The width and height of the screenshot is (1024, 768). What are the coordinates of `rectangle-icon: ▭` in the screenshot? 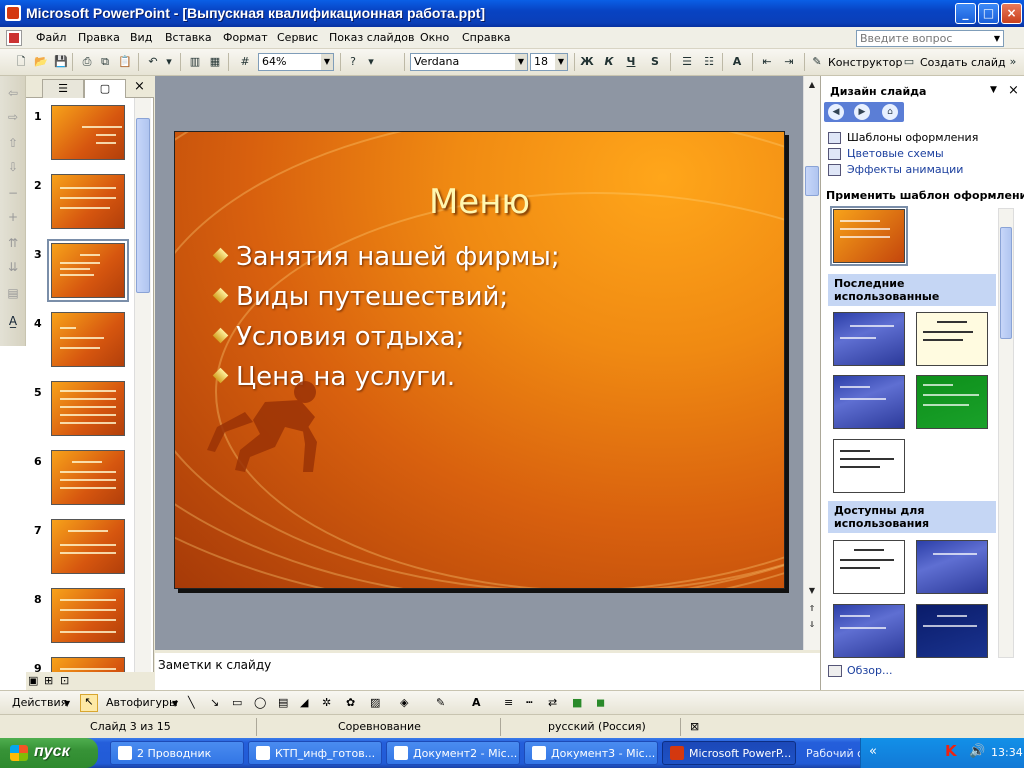 It's located at (237, 702).